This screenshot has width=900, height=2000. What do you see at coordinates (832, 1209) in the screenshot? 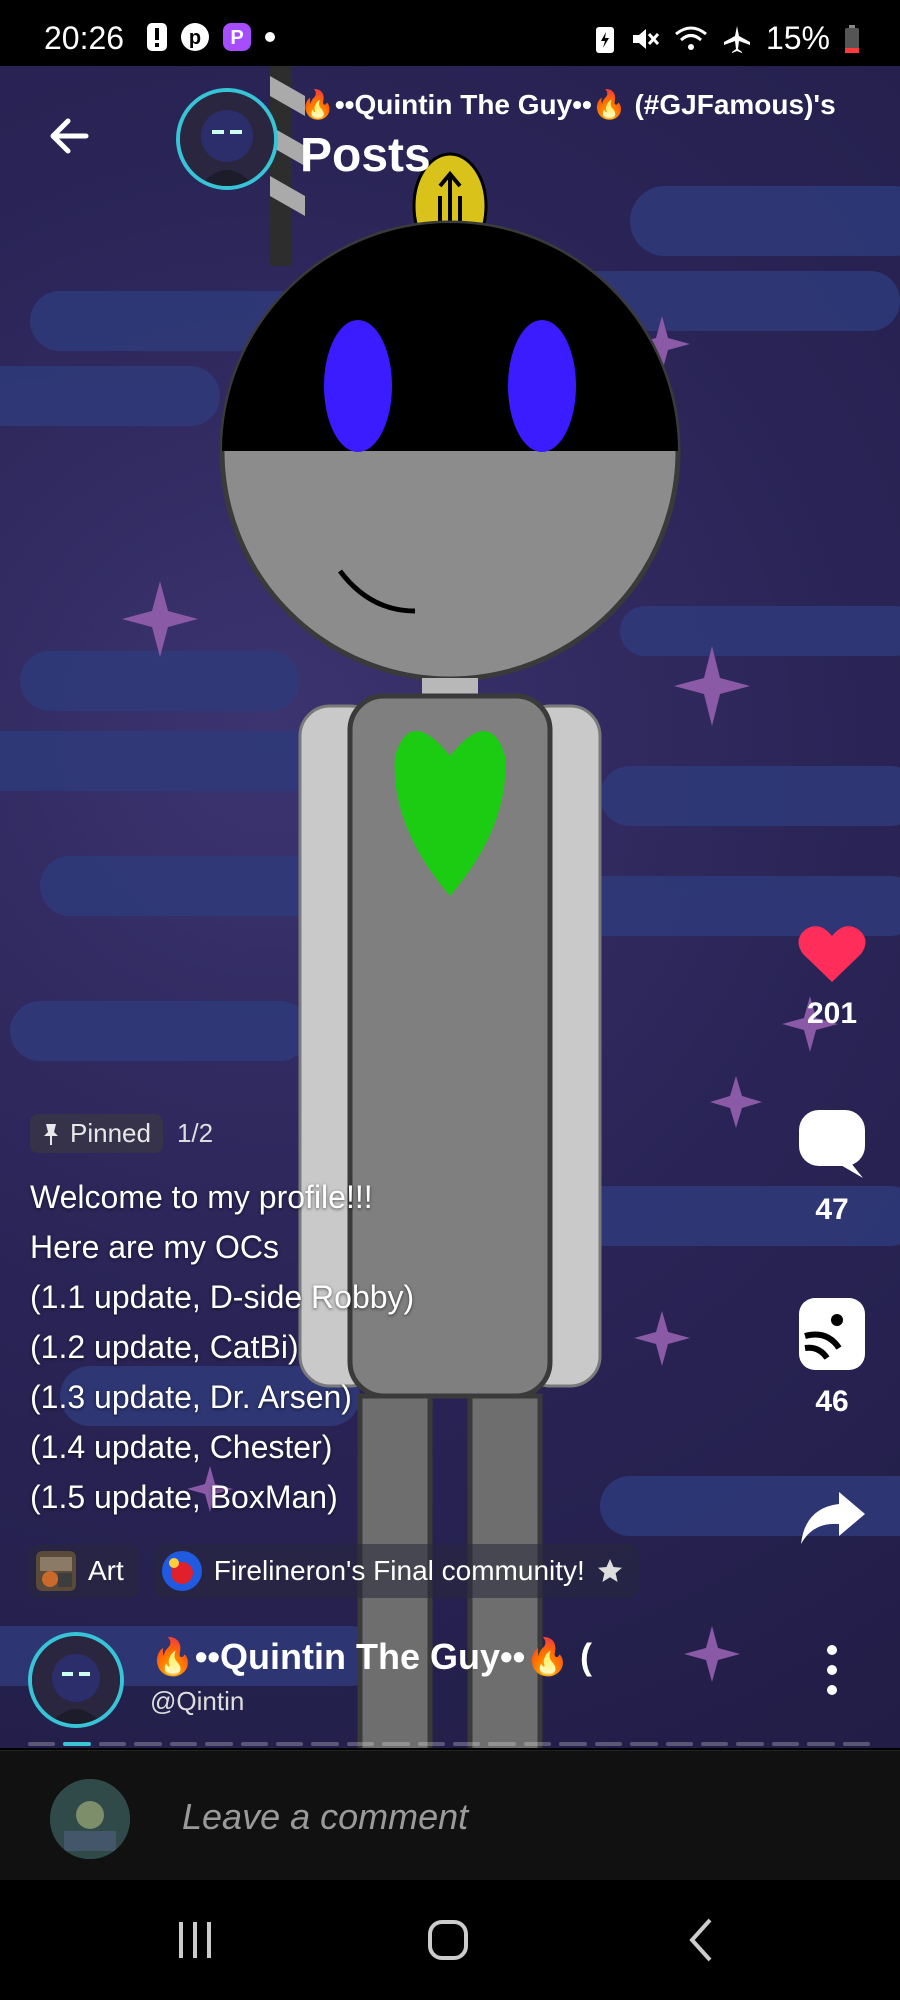
I see `comment-count: 47` at bounding box center [832, 1209].